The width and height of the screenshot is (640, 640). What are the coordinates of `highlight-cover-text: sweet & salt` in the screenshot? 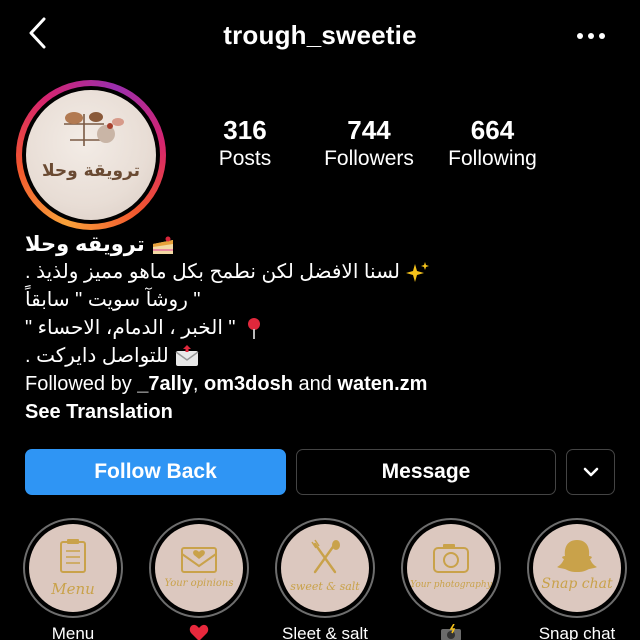 It's located at (325, 586).